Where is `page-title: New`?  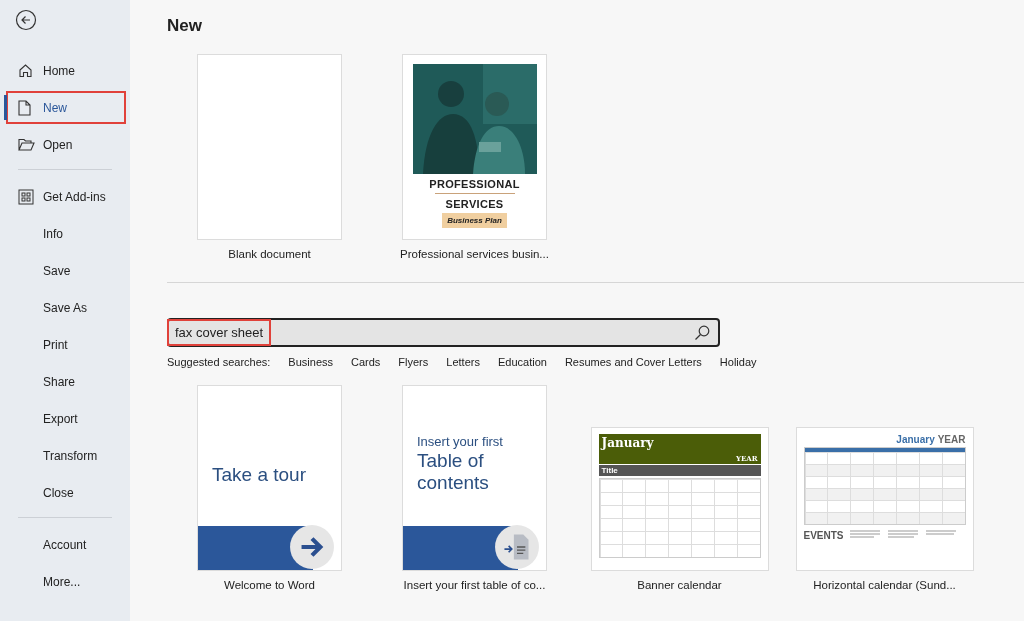 page-title: New is located at coordinates (185, 26).